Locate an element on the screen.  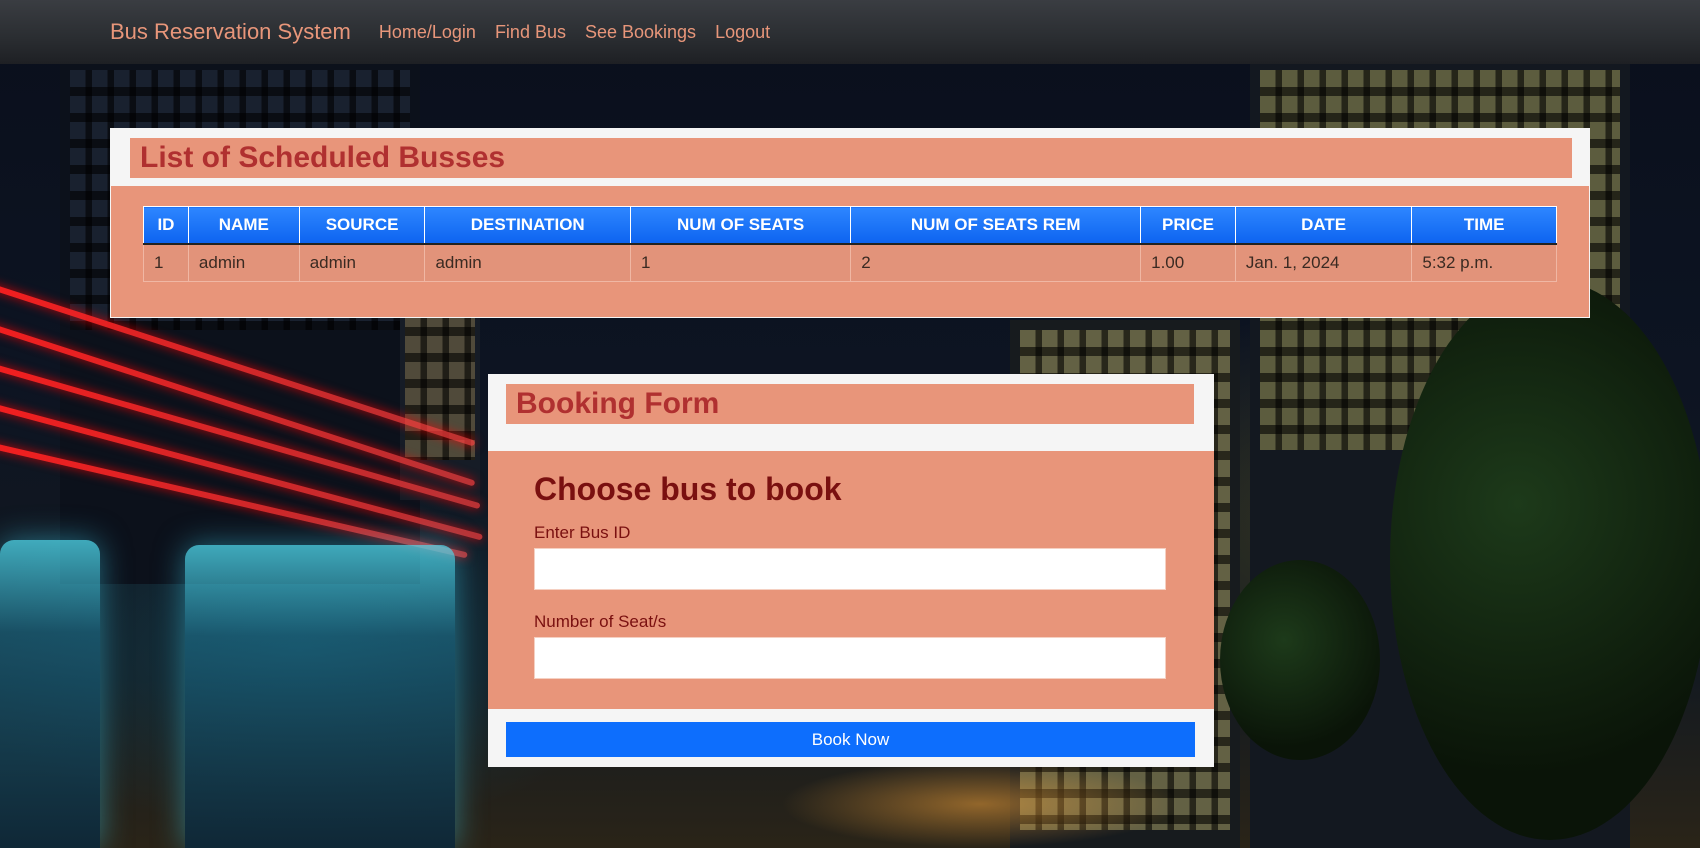
nav-home-login-link: Home/Login is located at coordinates (427, 32).